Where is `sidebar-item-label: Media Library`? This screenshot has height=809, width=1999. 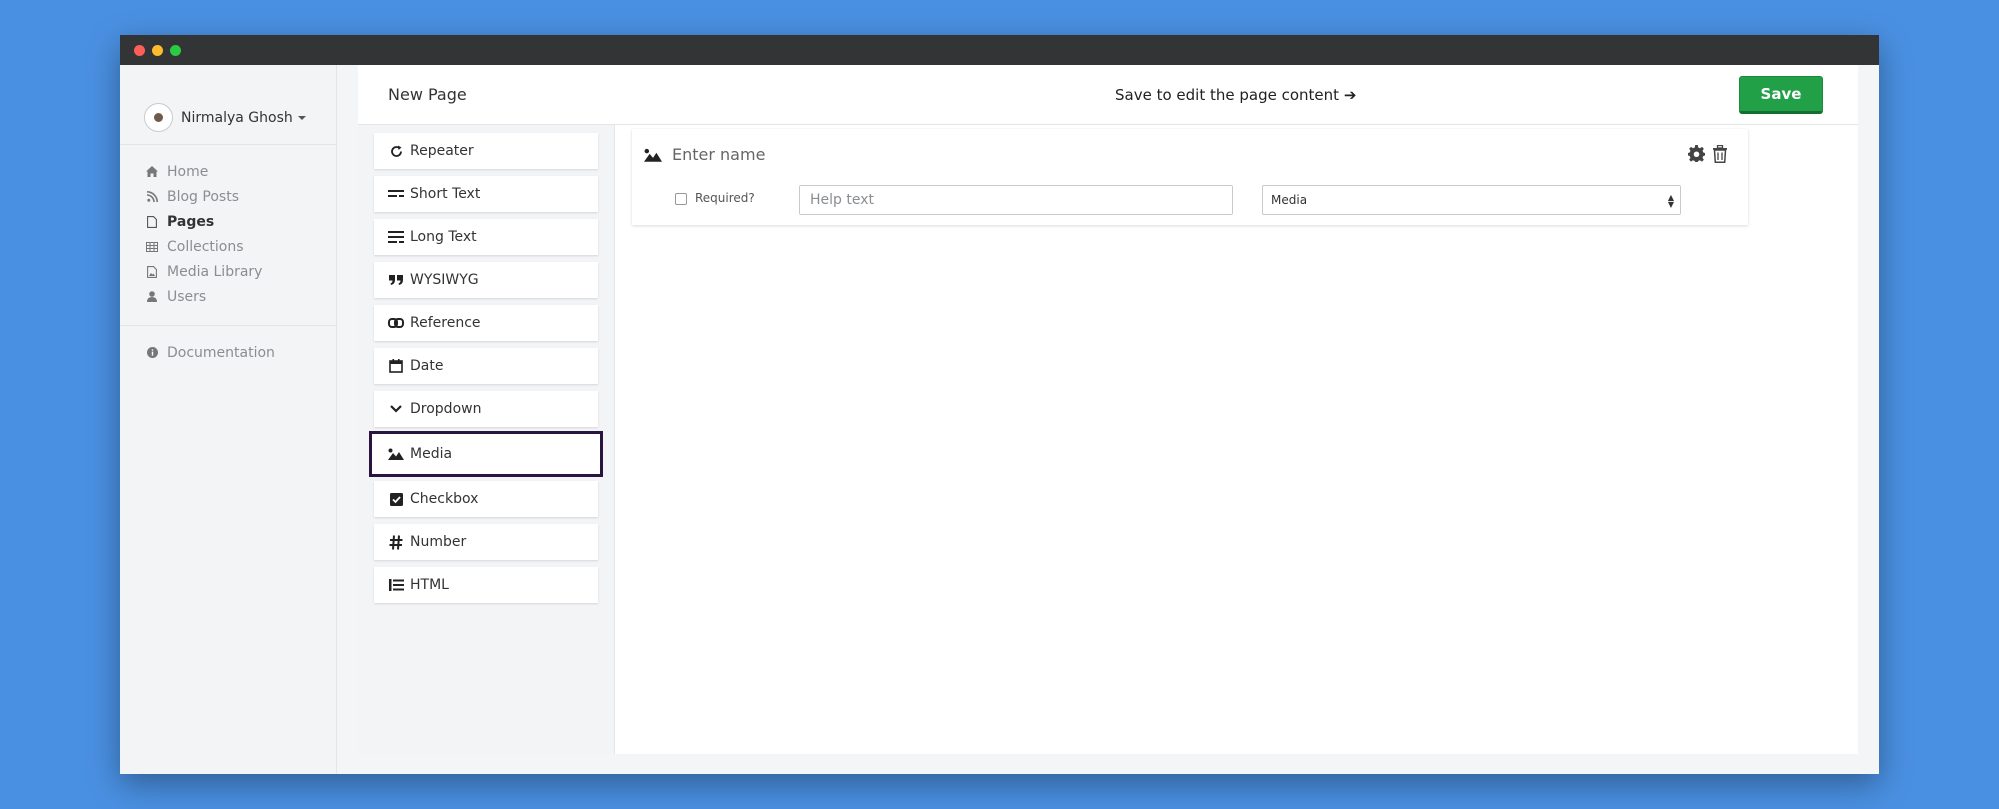
sidebar-item-label: Media Library is located at coordinates (215, 271).